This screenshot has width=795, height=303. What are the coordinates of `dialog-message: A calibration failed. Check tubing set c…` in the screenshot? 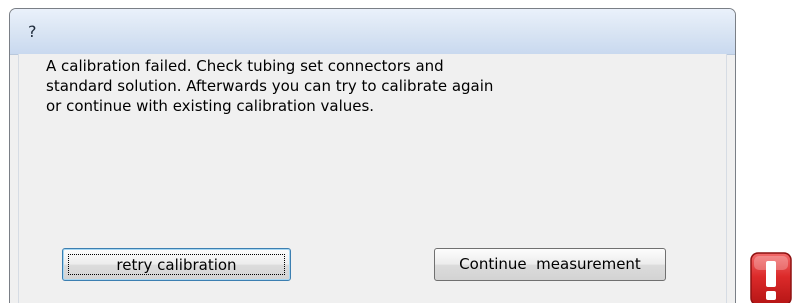 It's located at (270, 86).